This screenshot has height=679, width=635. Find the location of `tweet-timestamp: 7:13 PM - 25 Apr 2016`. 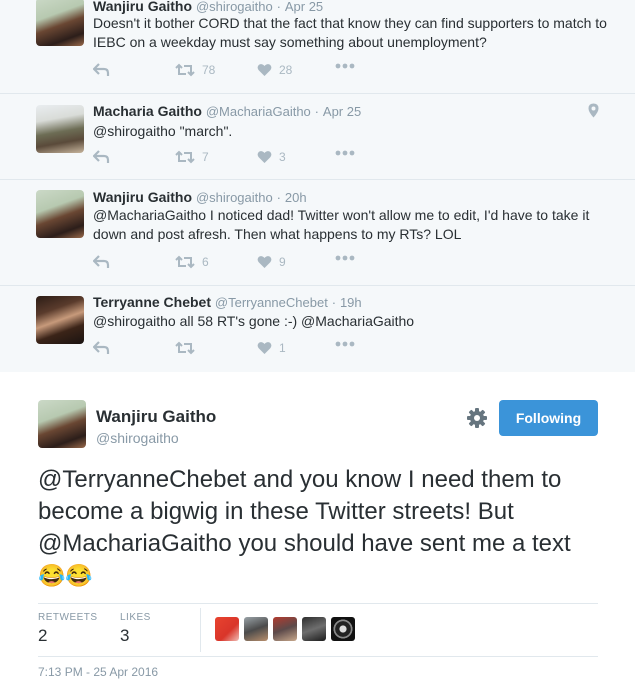

tweet-timestamp: 7:13 PM - 25 Apr 2016 is located at coordinates (98, 672).